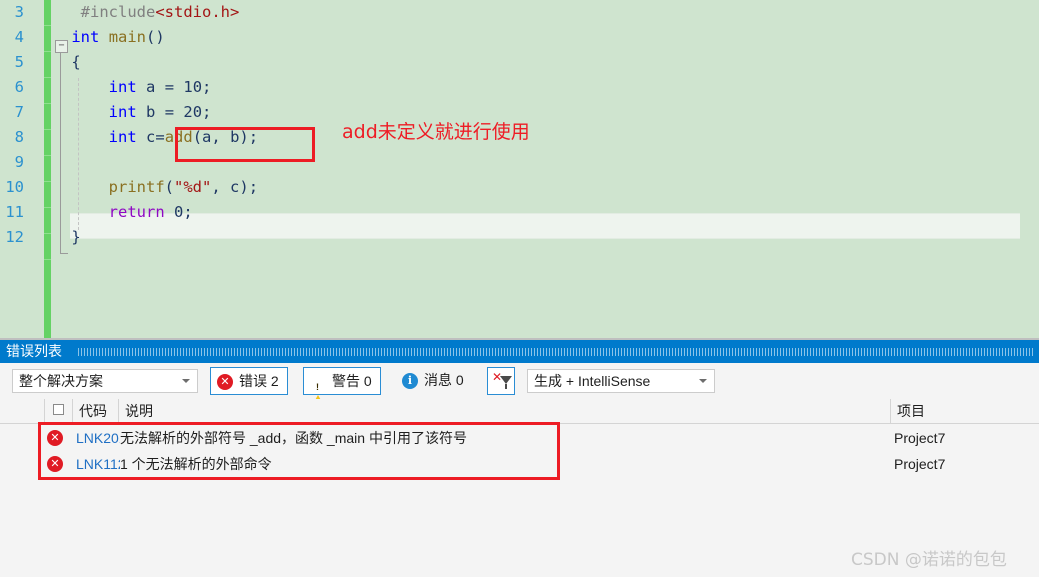 The image size is (1039, 577). I want to click on panel-title-bar: 错误列表, so click(519, 351).